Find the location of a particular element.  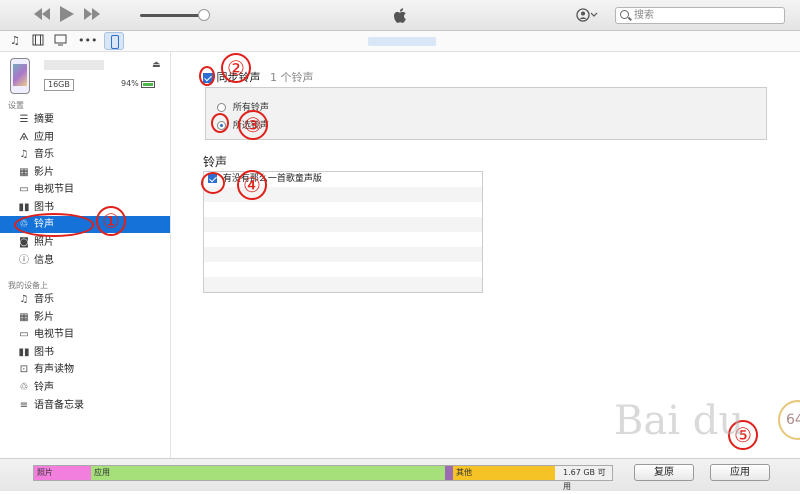

watermark: Bai du is located at coordinates (679, 421).